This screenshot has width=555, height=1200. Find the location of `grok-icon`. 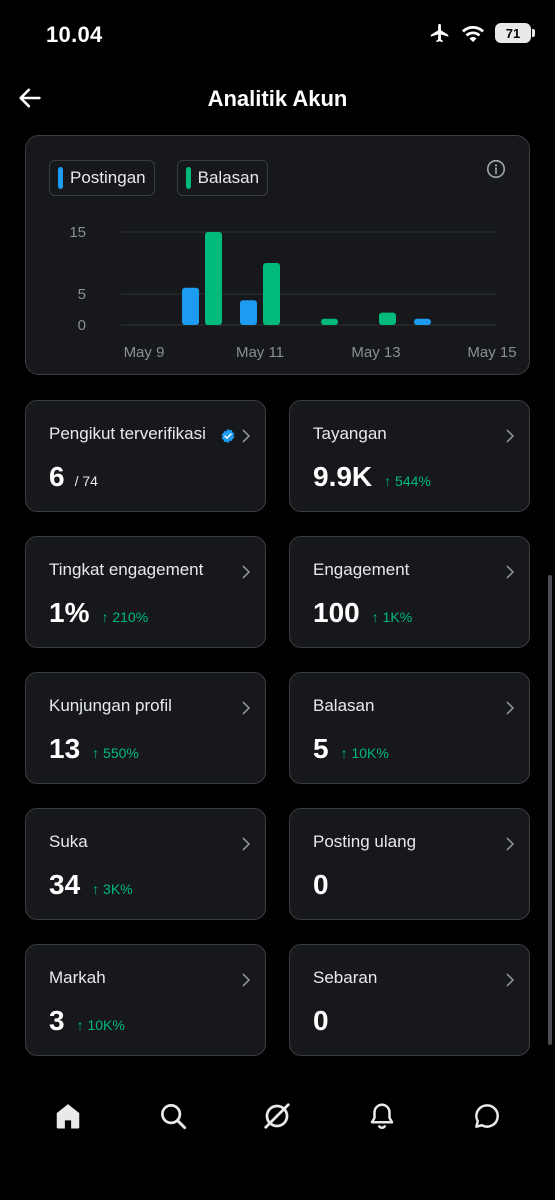

grok-icon is located at coordinates (277, 1116).